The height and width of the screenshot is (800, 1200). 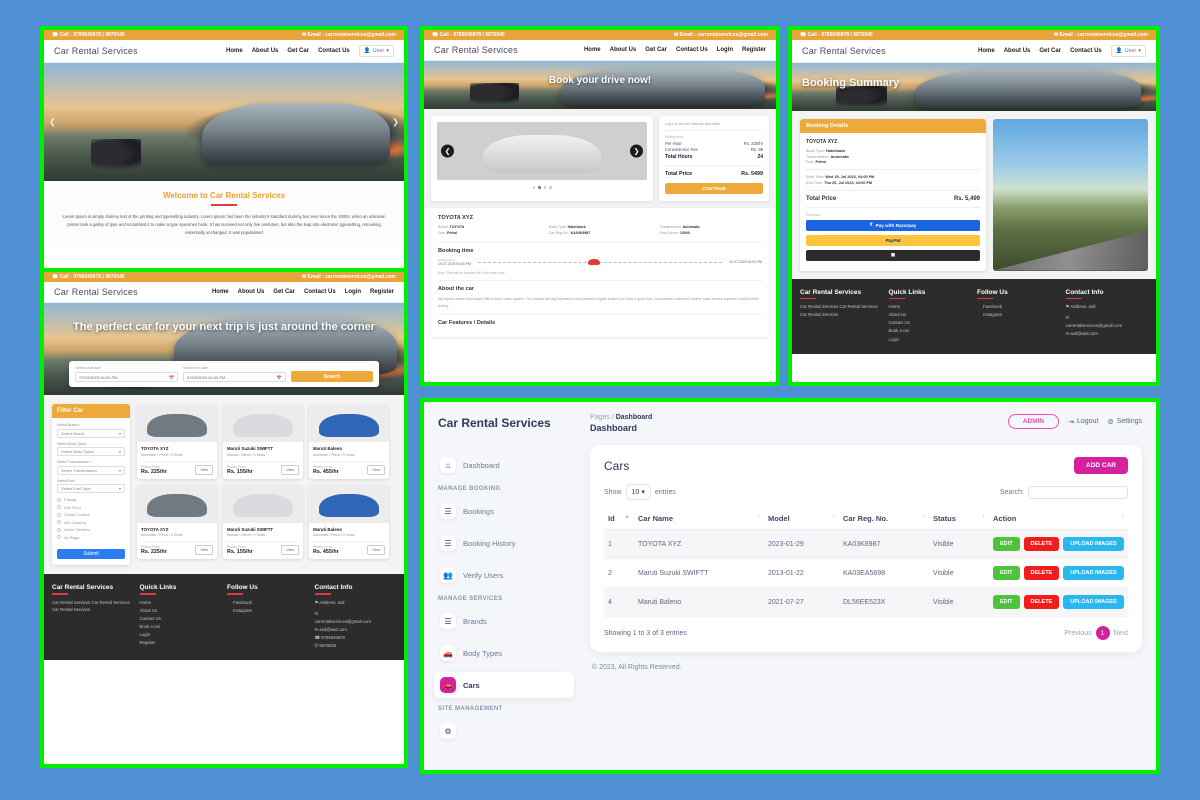 I want to click on sidebar-item-booking-history: ☰ Booking History, so click(x=504, y=543).